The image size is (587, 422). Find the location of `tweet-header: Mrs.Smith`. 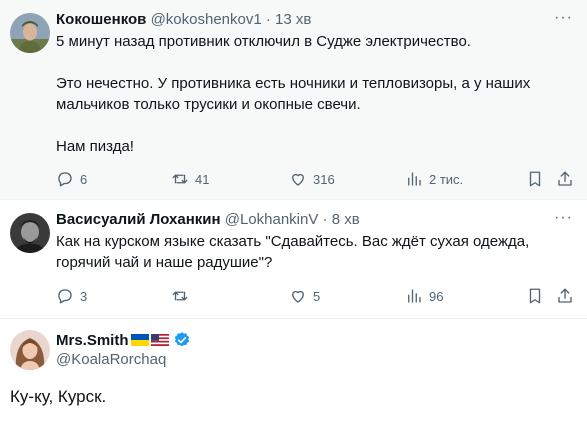

tweet-header: Mrs.Smith is located at coordinates (123, 340).